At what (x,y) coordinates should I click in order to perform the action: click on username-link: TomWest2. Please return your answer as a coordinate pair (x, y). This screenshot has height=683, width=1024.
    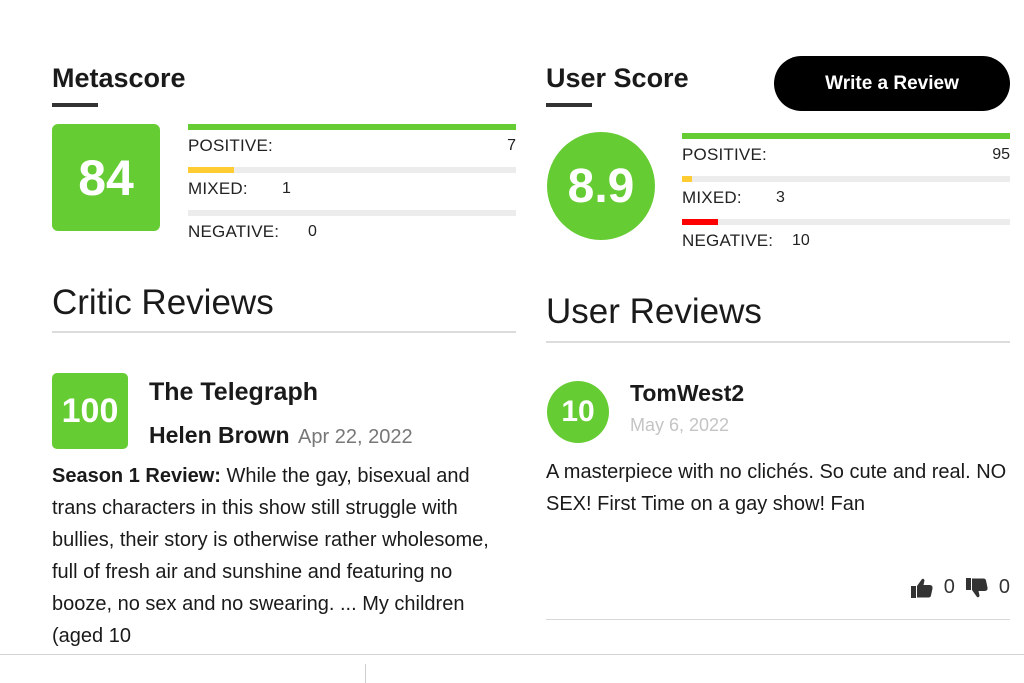
    Looking at the image, I should click on (687, 393).